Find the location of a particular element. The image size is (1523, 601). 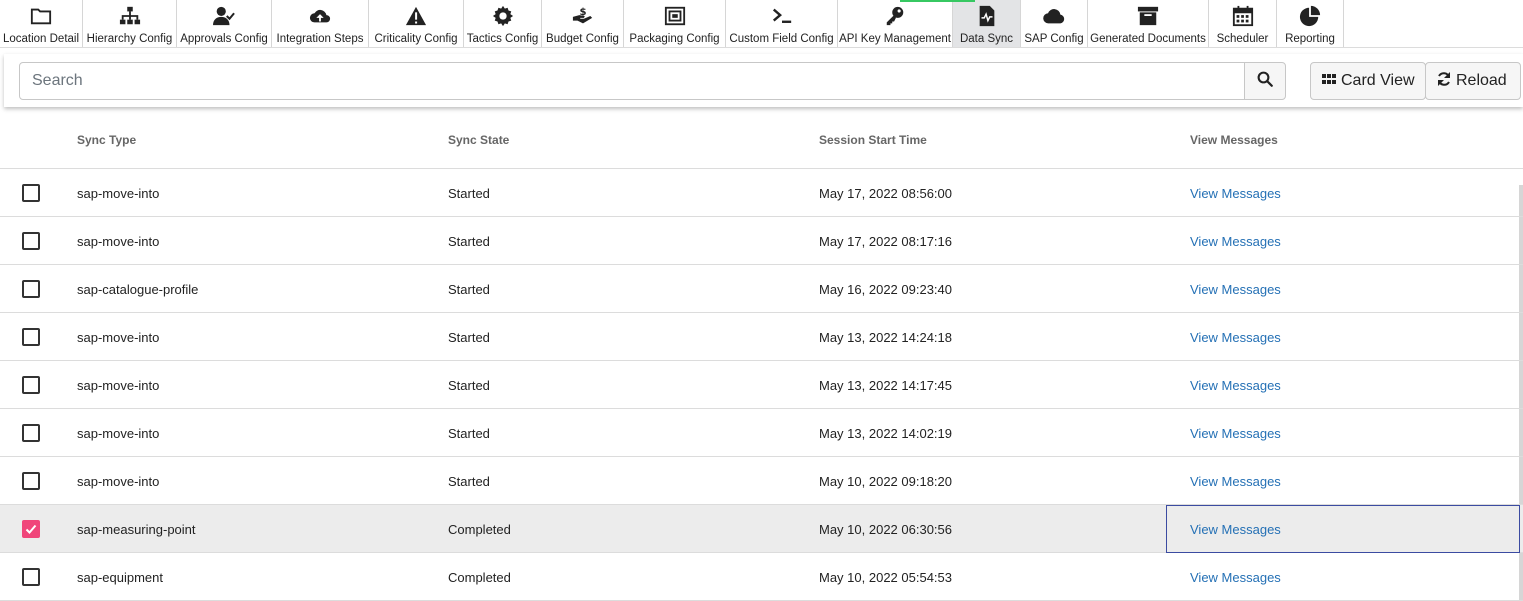

user-check-icon is located at coordinates (224, 15).